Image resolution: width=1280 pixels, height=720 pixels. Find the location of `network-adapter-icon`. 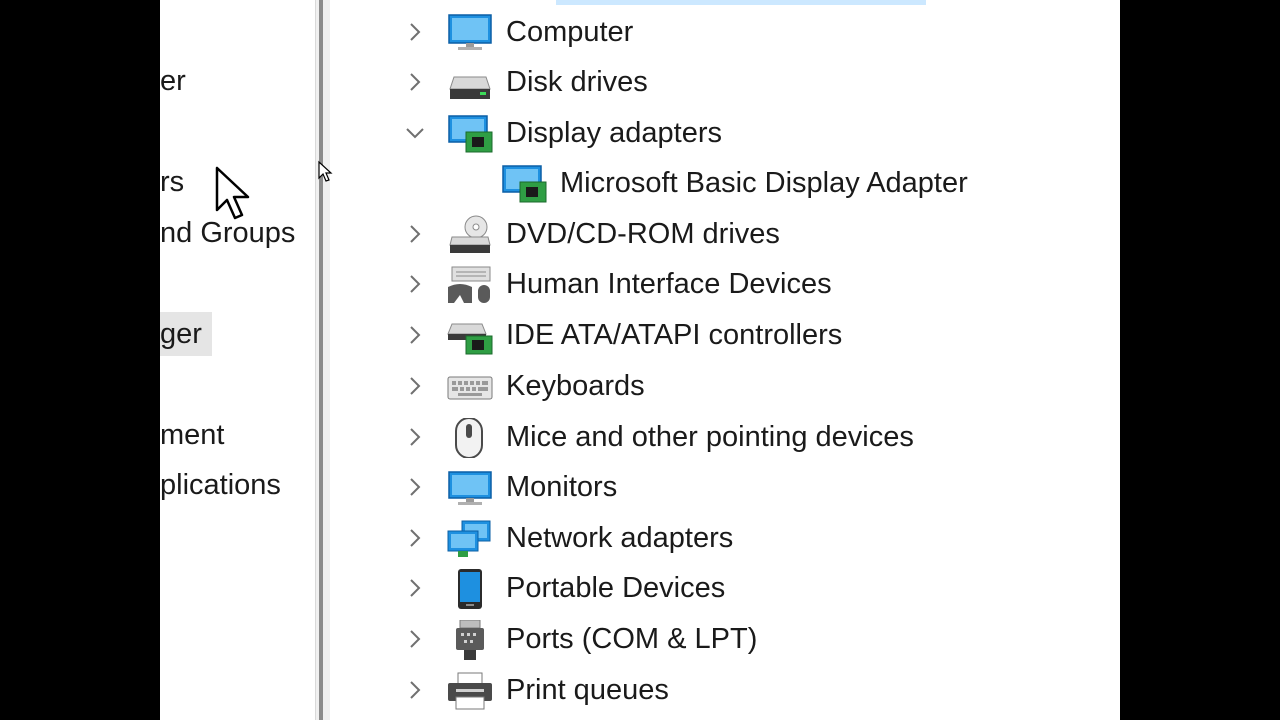

network-adapter-icon is located at coordinates (469, 538).